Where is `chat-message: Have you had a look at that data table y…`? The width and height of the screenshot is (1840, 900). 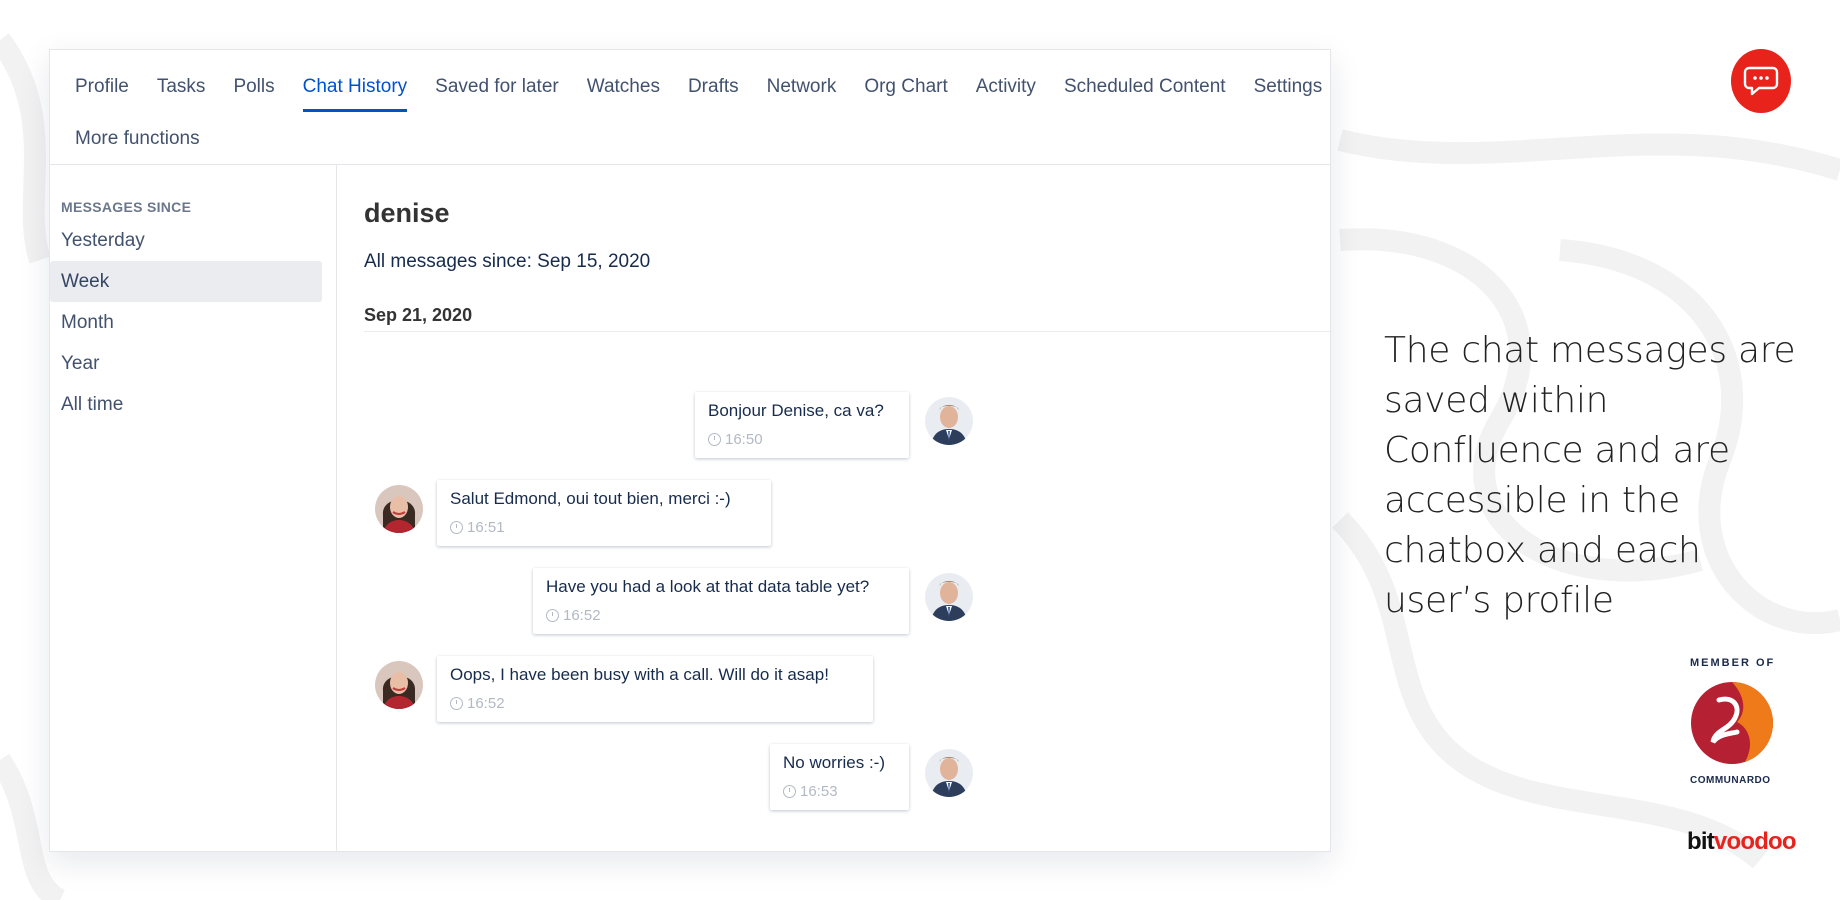 chat-message: Have you had a look at that data table y… is located at coordinates (721, 601).